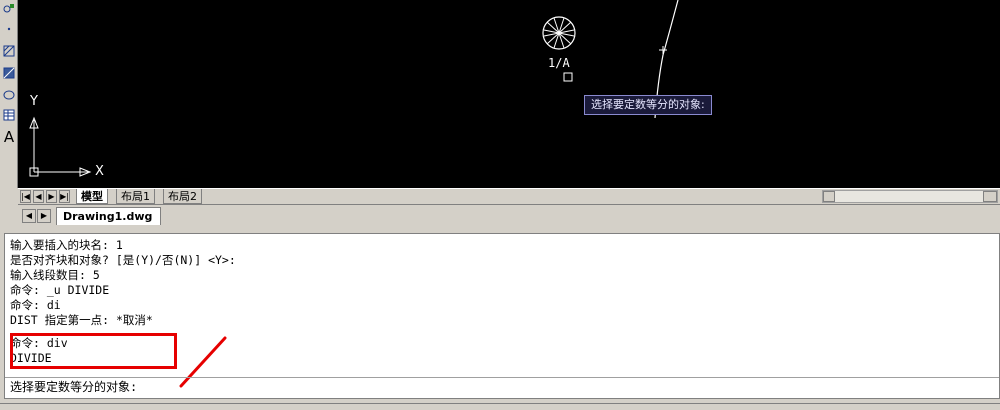 The image size is (1000, 410). Describe the element at coordinates (44, 216) in the screenshot. I see `doc-next-button: ▶` at that location.